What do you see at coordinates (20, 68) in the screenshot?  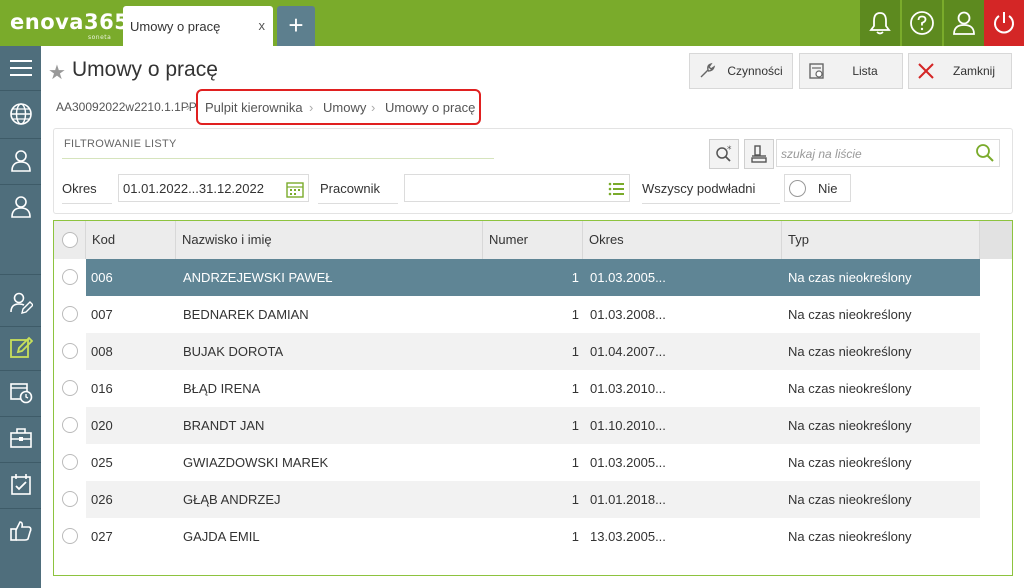 I see `menu-icon` at bounding box center [20, 68].